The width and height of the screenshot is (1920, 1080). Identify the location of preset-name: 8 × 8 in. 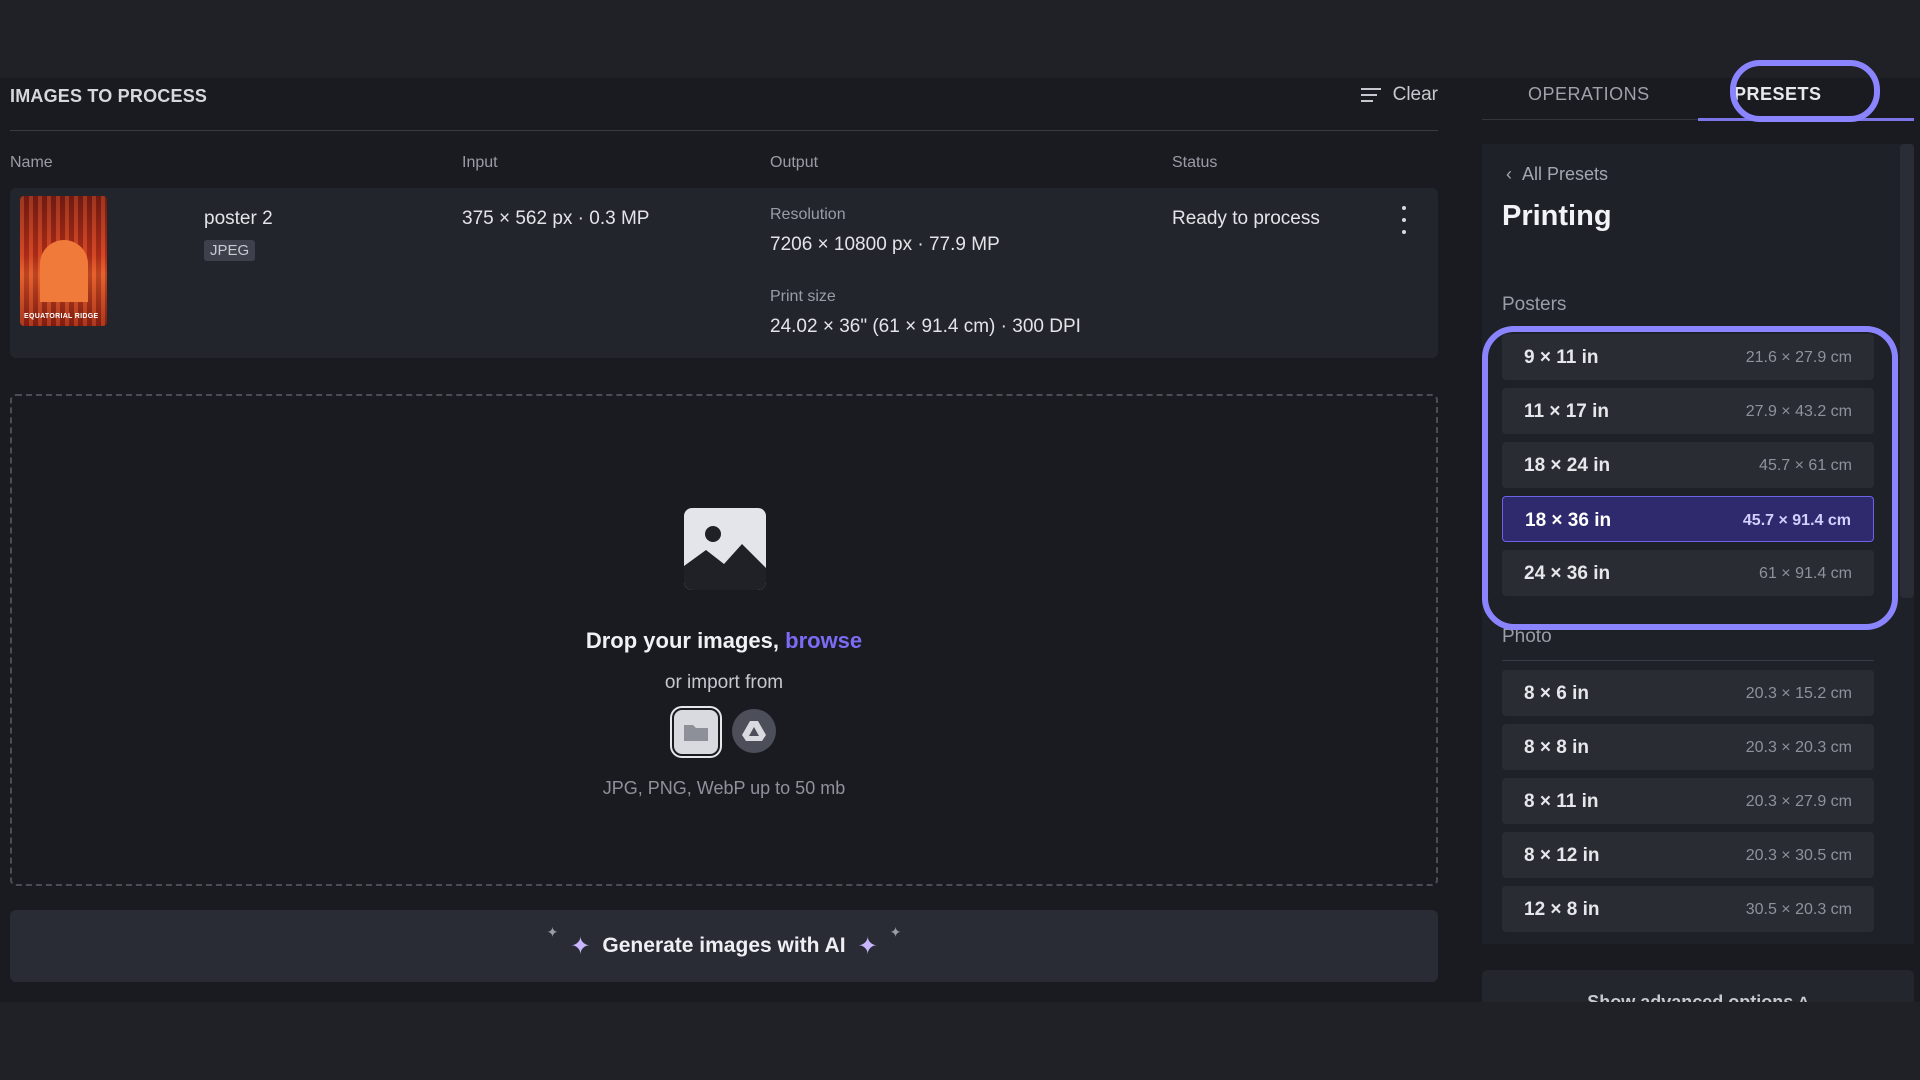
(1556, 747).